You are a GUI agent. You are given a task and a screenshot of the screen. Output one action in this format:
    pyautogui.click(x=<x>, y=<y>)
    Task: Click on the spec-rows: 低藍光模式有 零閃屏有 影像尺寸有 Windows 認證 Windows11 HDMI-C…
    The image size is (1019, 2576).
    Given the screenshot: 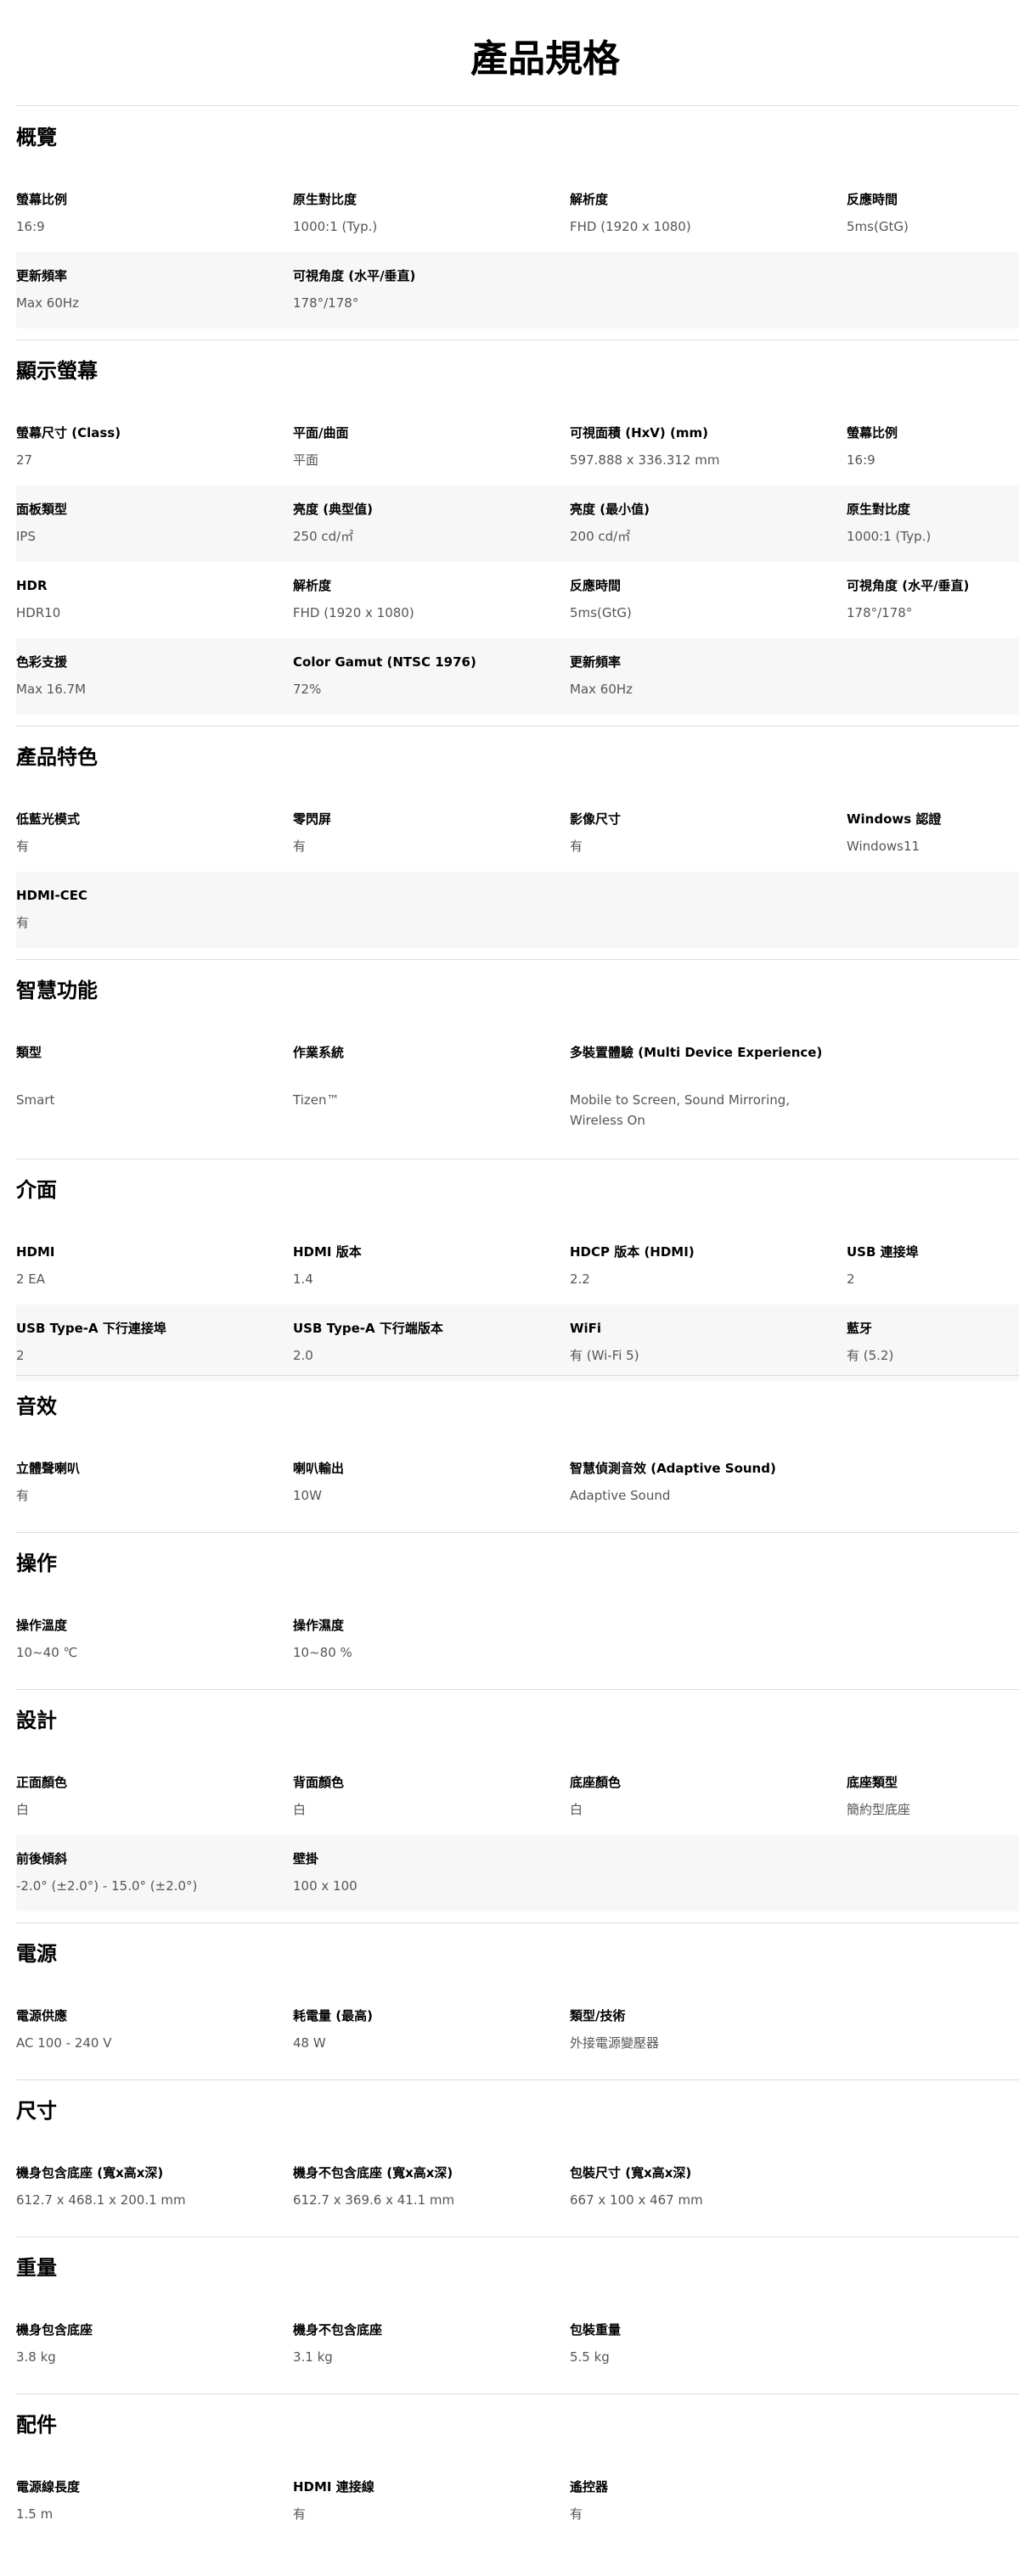 What is the action you would take?
    pyautogui.click(x=509, y=872)
    